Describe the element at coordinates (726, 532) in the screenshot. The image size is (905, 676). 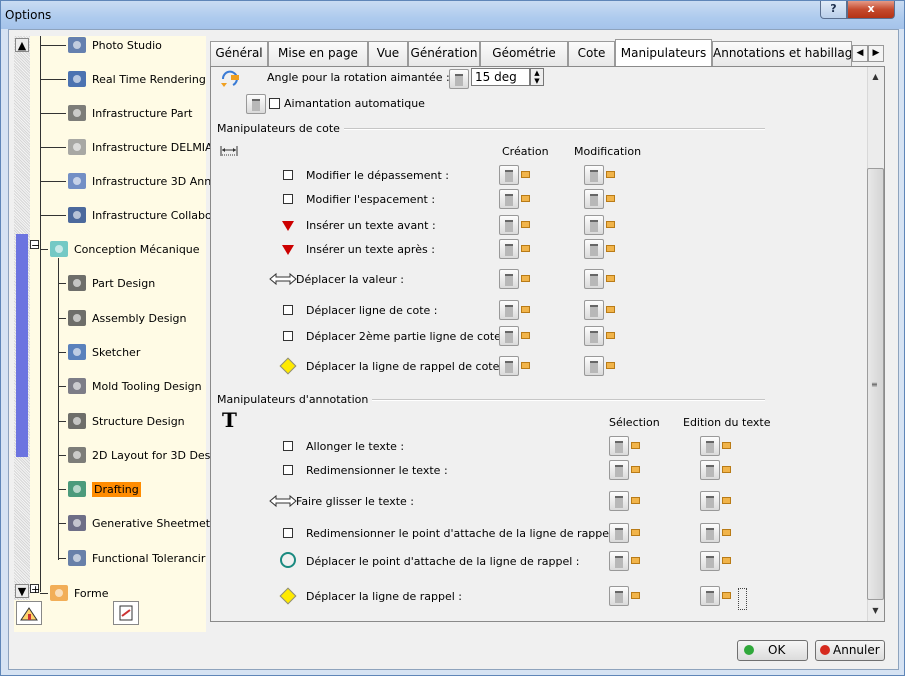
I see `ann-row-3-edit-color-icon` at that location.